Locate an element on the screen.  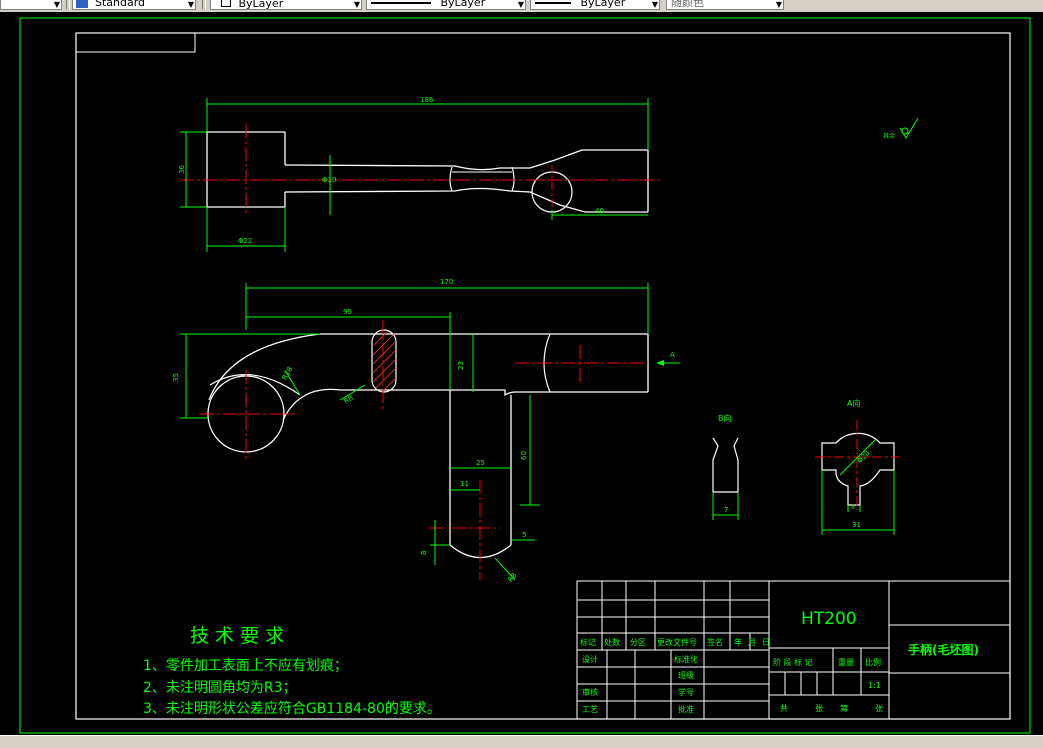
tb-design: 设计 is located at coordinates (590, 659).